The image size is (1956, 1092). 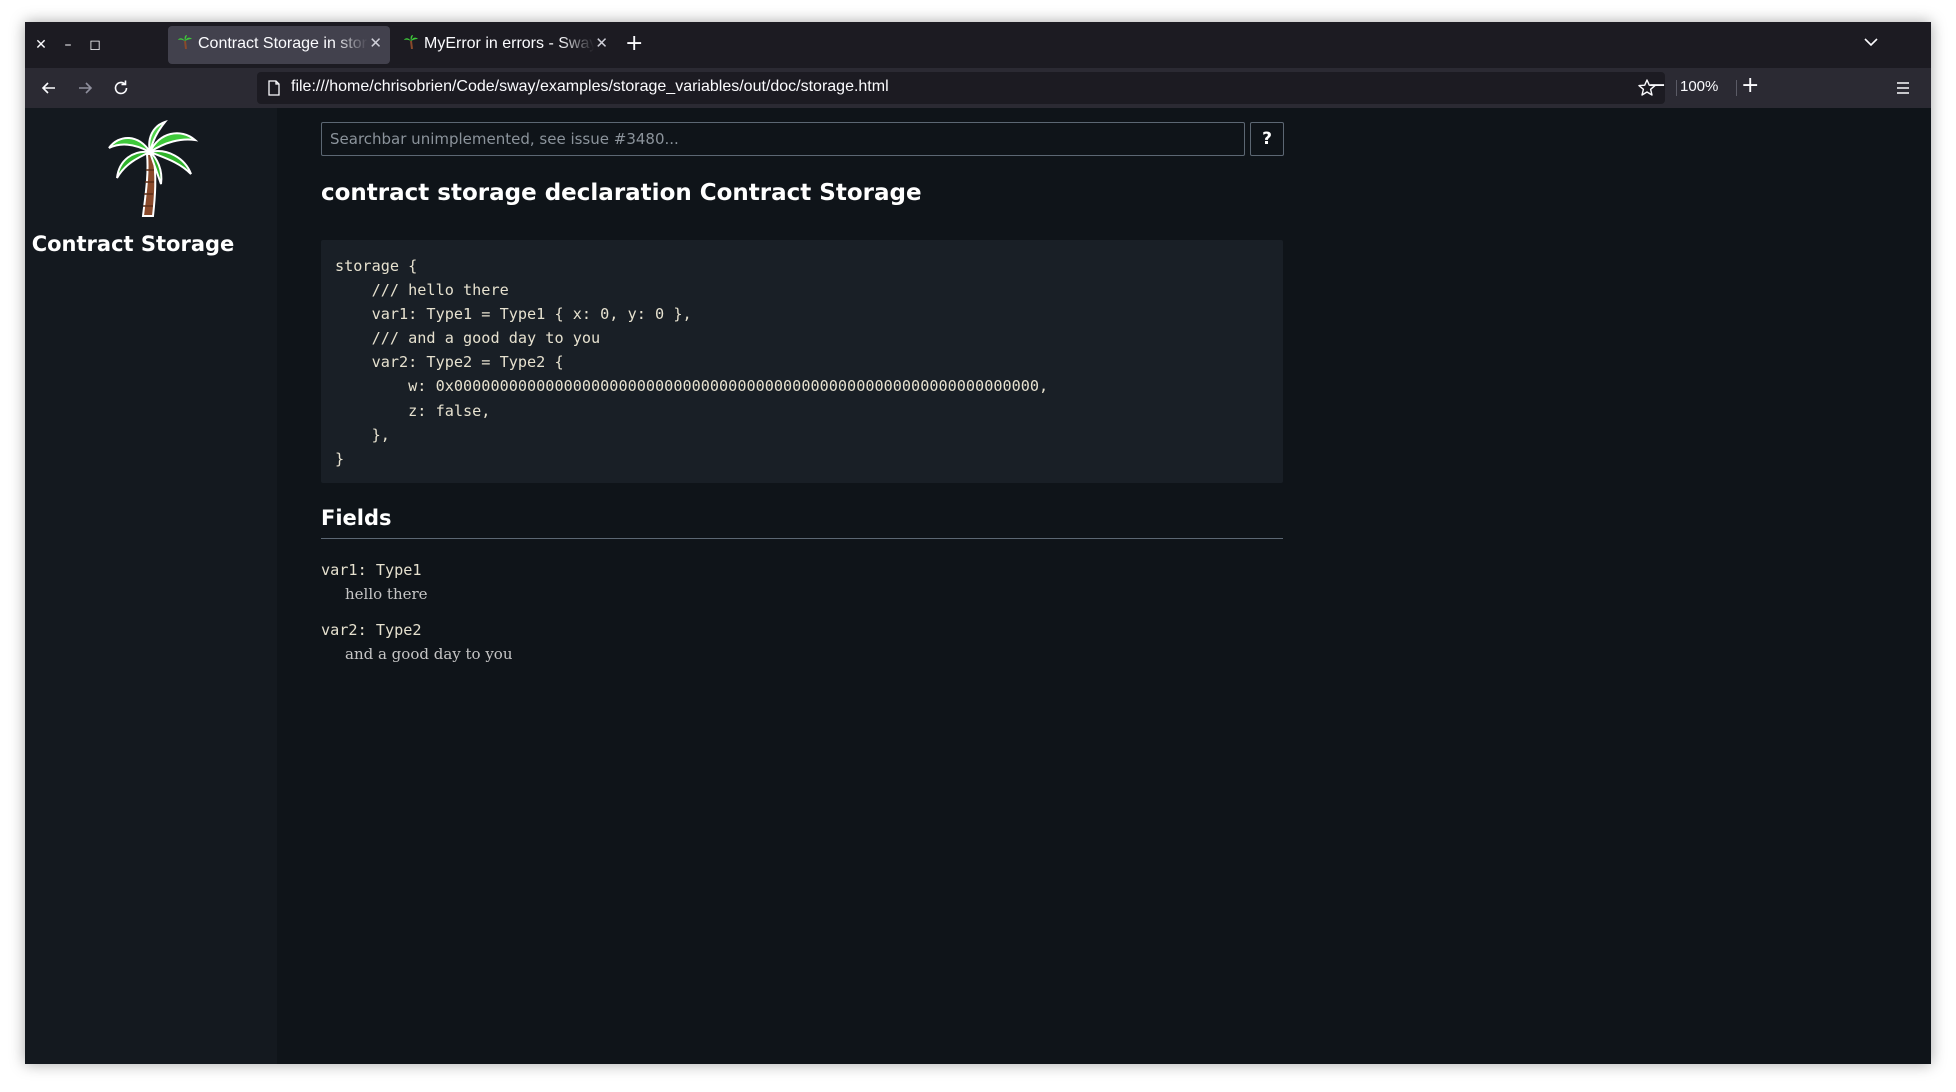 What do you see at coordinates (1267, 139) in the screenshot?
I see `help-button: ?` at bounding box center [1267, 139].